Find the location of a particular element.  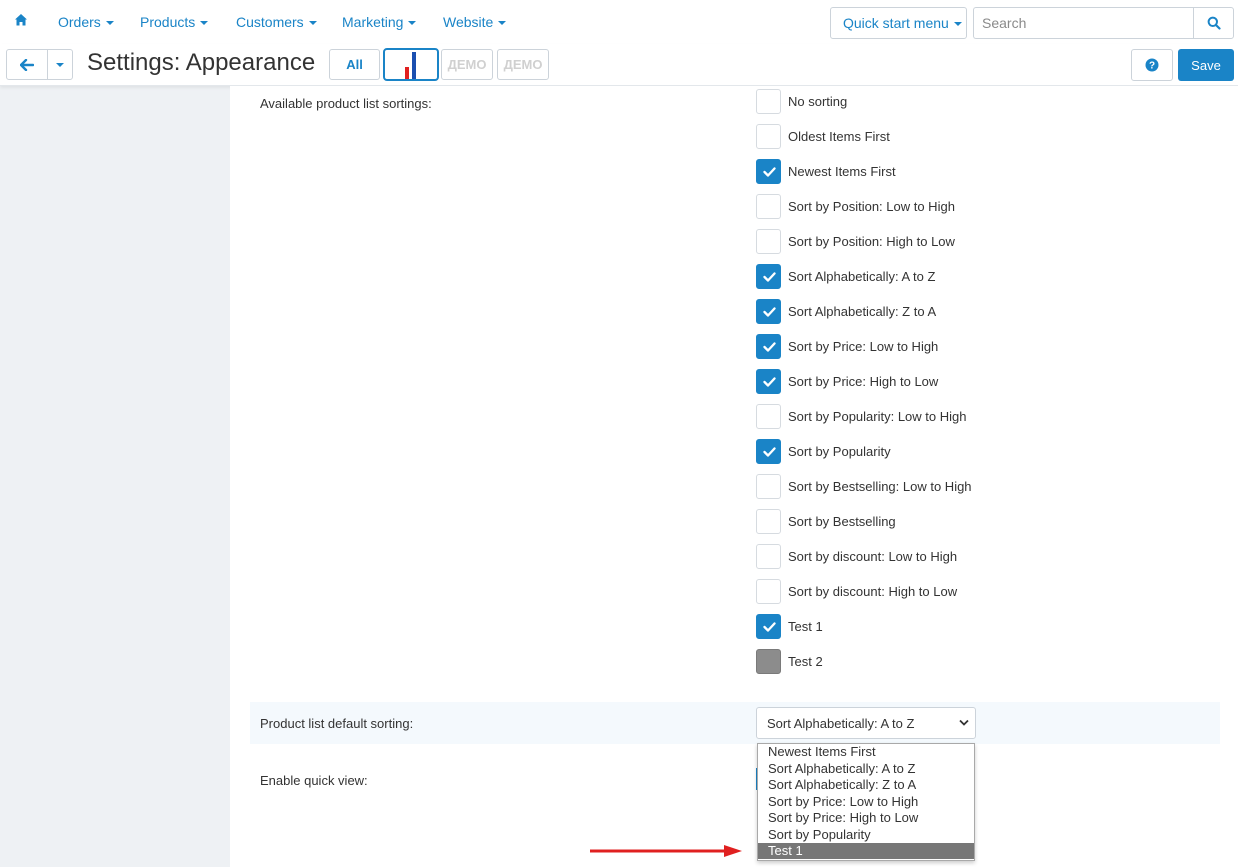

back-button is located at coordinates (27, 64).